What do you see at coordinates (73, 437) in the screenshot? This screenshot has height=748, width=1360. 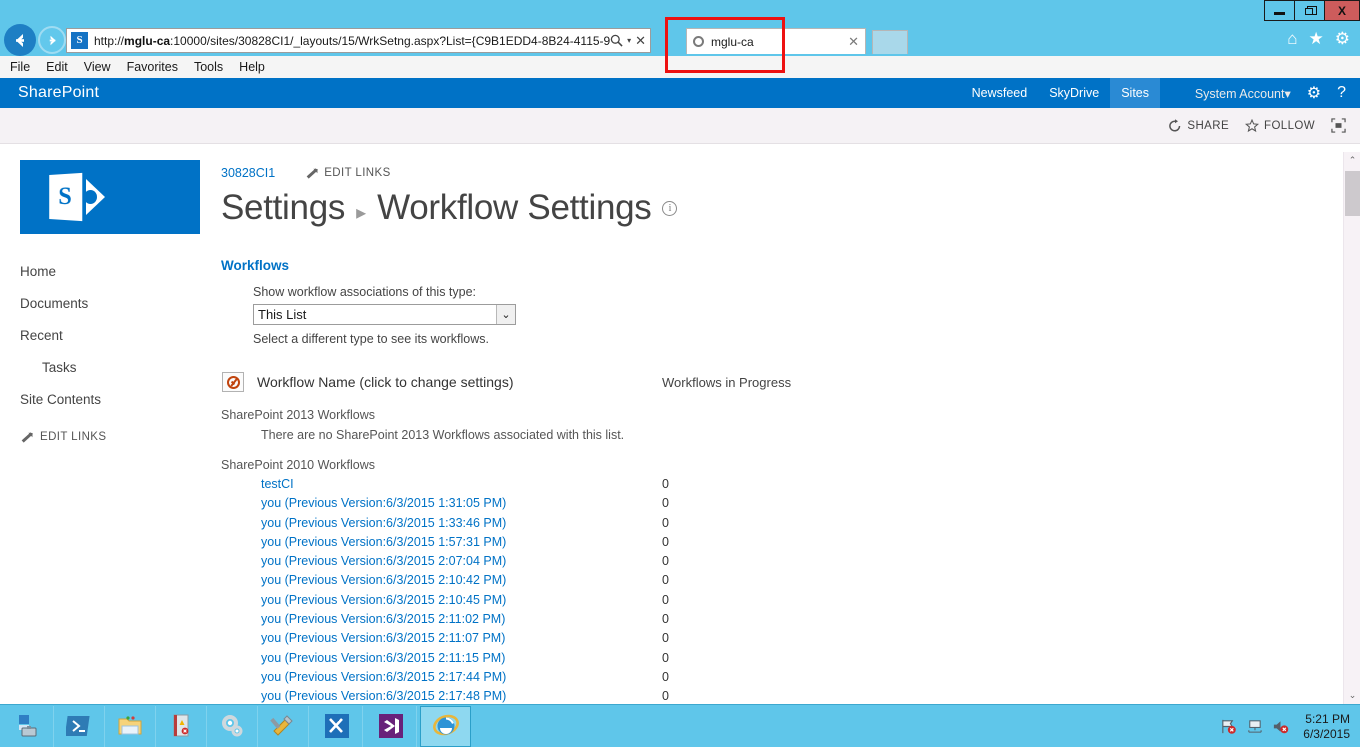 I see `sidebar-edit-links-label: EDIT LINKS` at bounding box center [73, 437].